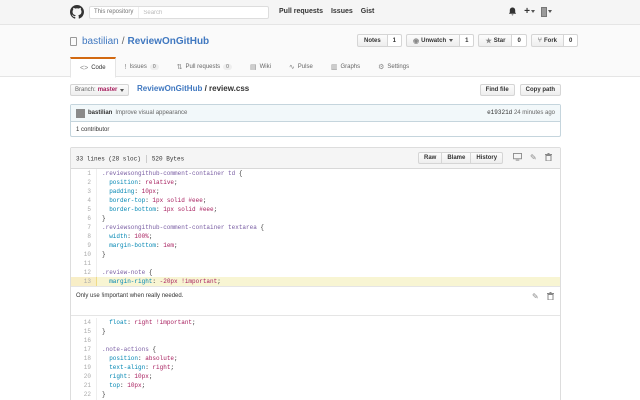 The height and width of the screenshot is (400, 640). What do you see at coordinates (142, 367) in the screenshot?
I see `code-text: text-align: right;` at bounding box center [142, 367].